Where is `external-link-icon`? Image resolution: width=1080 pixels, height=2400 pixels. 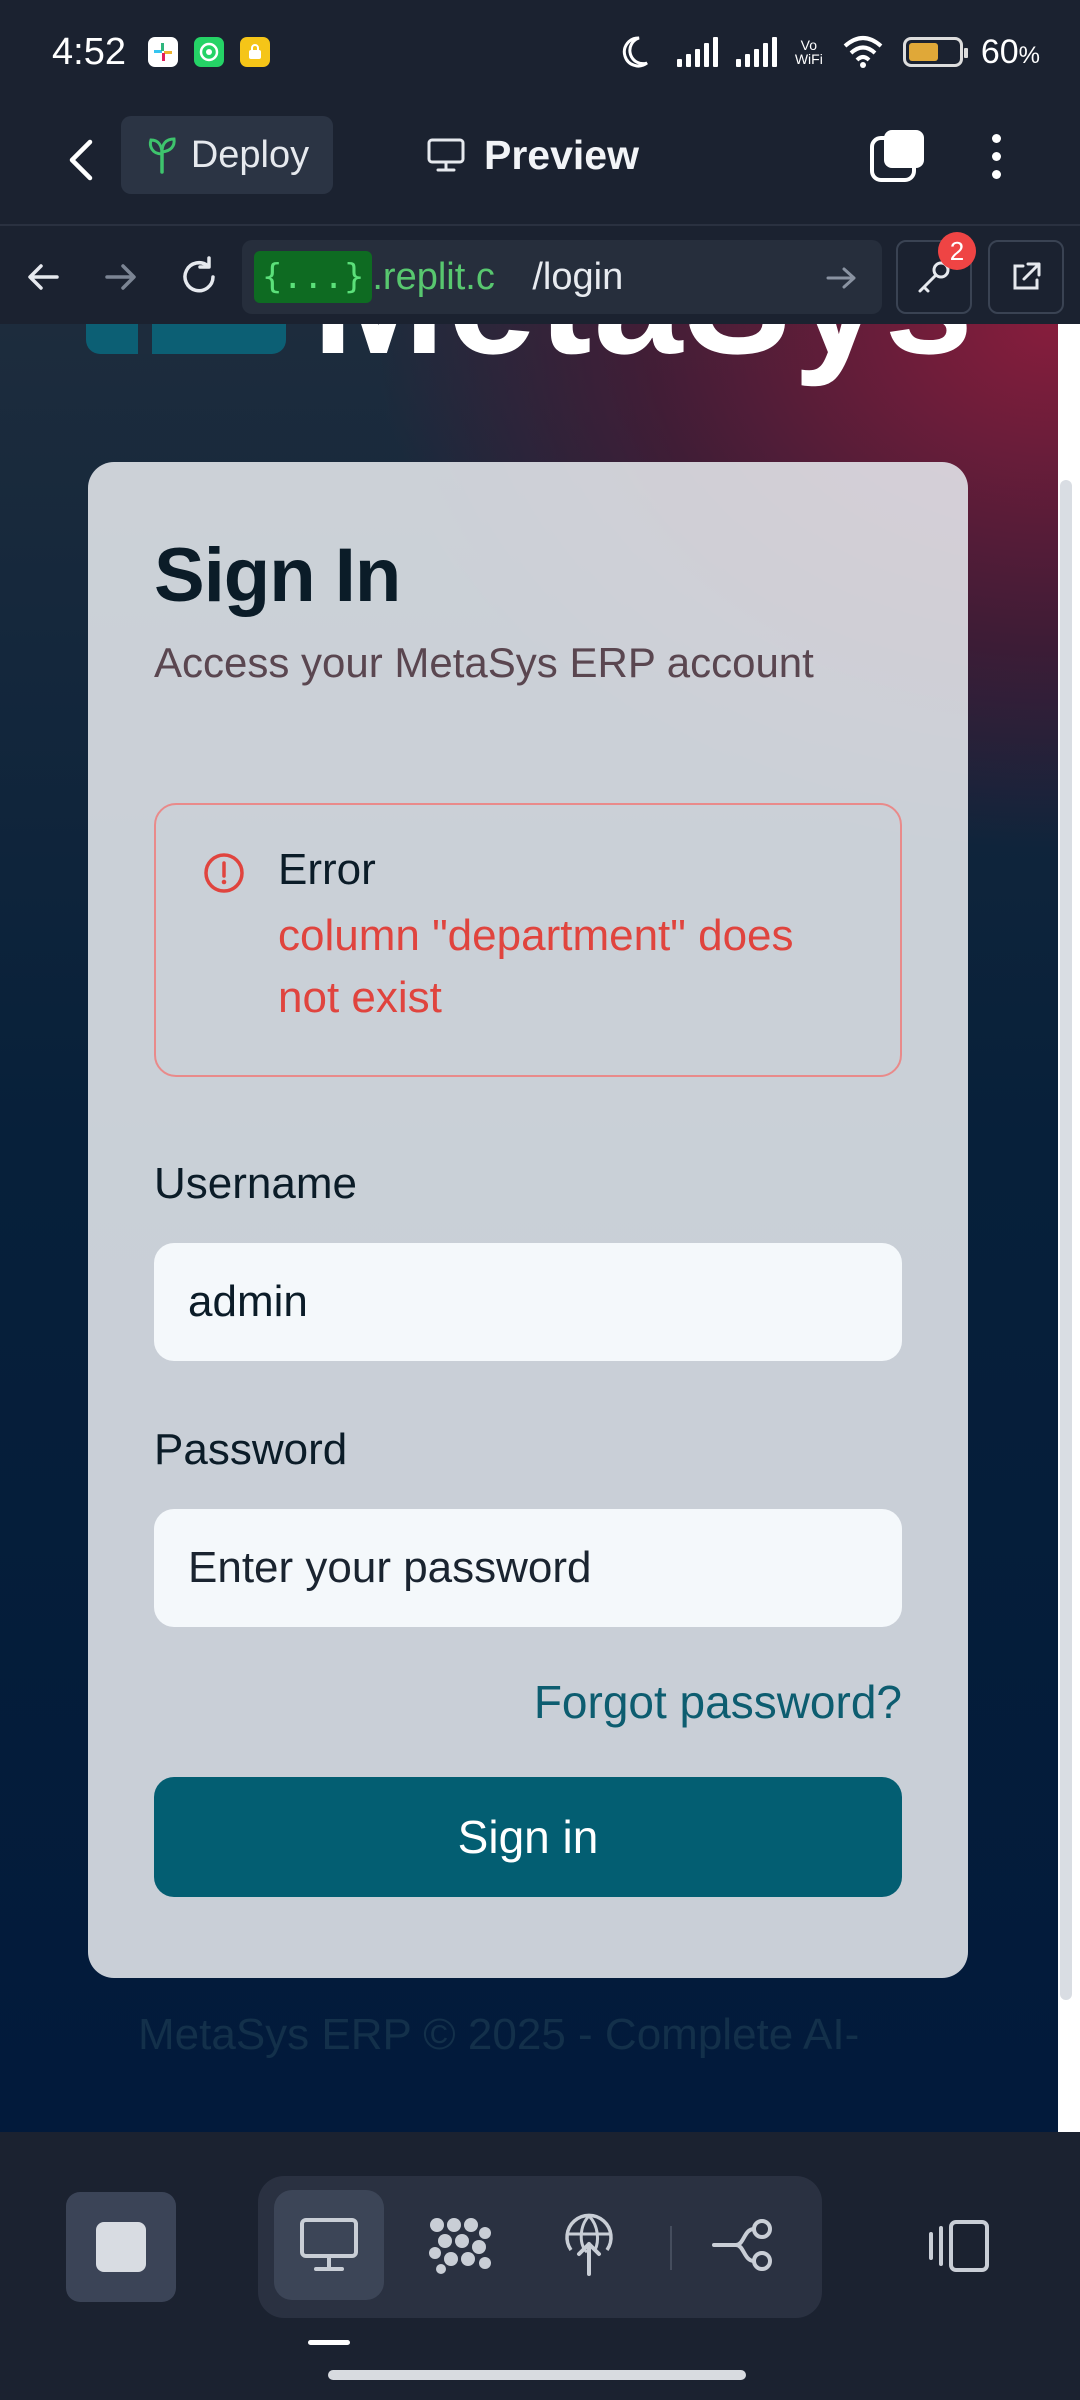 external-link-icon is located at coordinates (1027, 276).